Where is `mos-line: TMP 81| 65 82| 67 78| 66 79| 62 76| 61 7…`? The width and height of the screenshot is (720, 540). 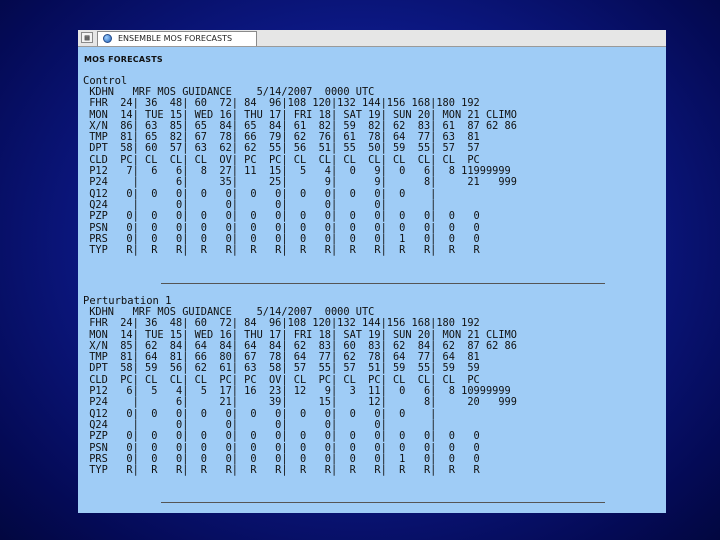 mos-line: TMP 81| 65 82| 67 78| 66 79| 62 76| 61 7… is located at coordinates (281, 137).